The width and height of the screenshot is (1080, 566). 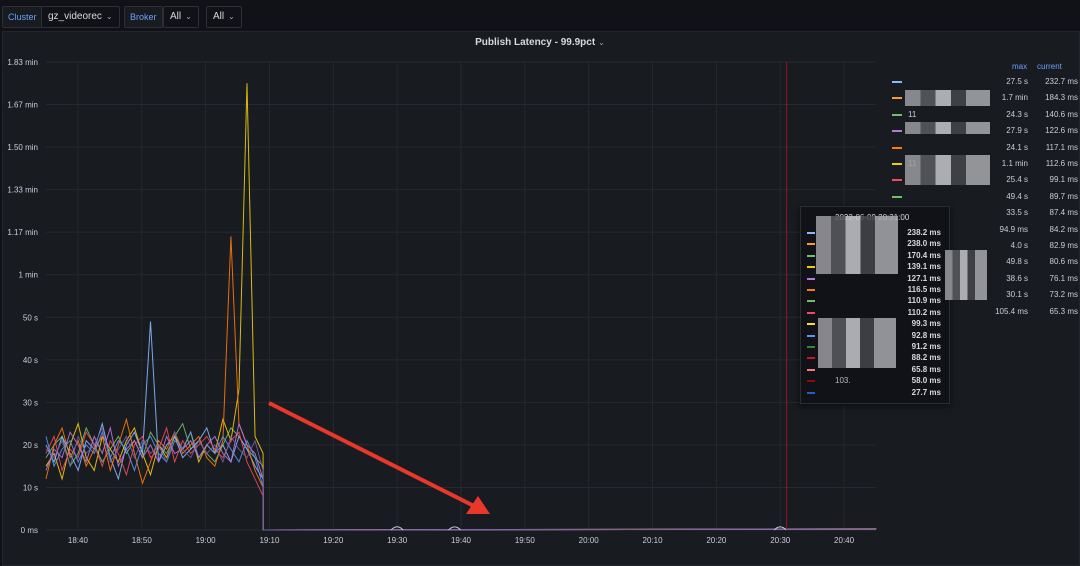 I want to click on legend-current-header: current, so click(x=1049, y=66).